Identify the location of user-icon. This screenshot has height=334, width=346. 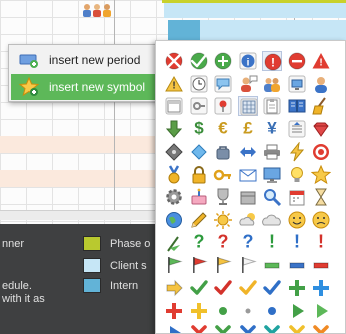
(321, 84).